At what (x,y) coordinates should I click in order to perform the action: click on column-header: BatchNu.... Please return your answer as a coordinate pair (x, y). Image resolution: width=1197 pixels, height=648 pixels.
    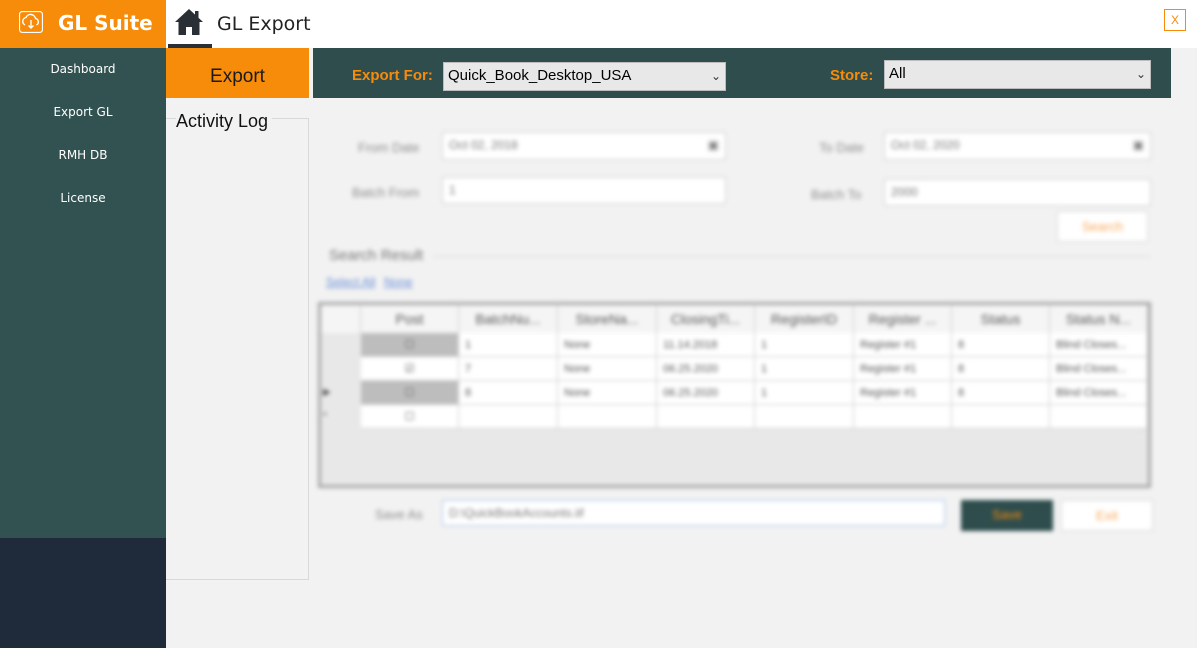
    Looking at the image, I should click on (508, 319).